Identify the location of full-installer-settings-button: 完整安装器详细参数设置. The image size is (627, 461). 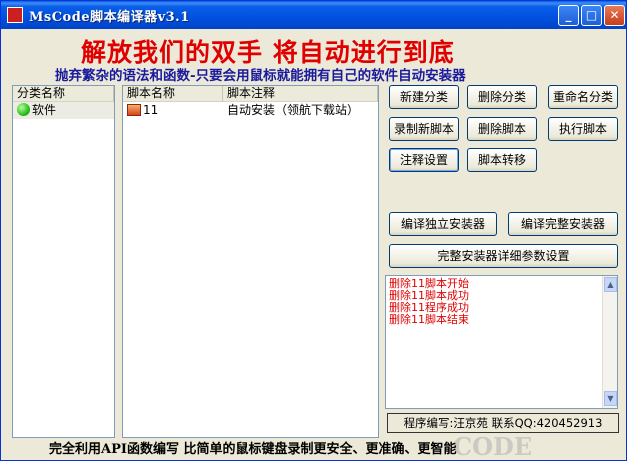
(503, 256).